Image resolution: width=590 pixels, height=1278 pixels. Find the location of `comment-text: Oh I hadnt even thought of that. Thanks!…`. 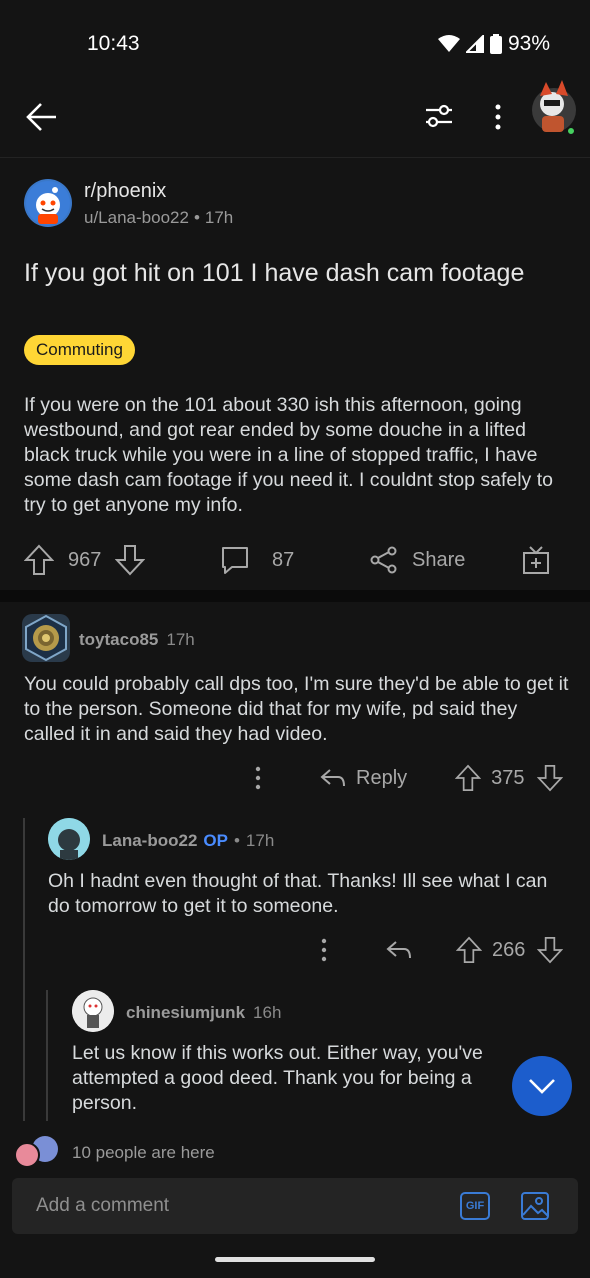

comment-text: Oh I hadnt even thought of that. Thanks!… is located at coordinates (298, 893).